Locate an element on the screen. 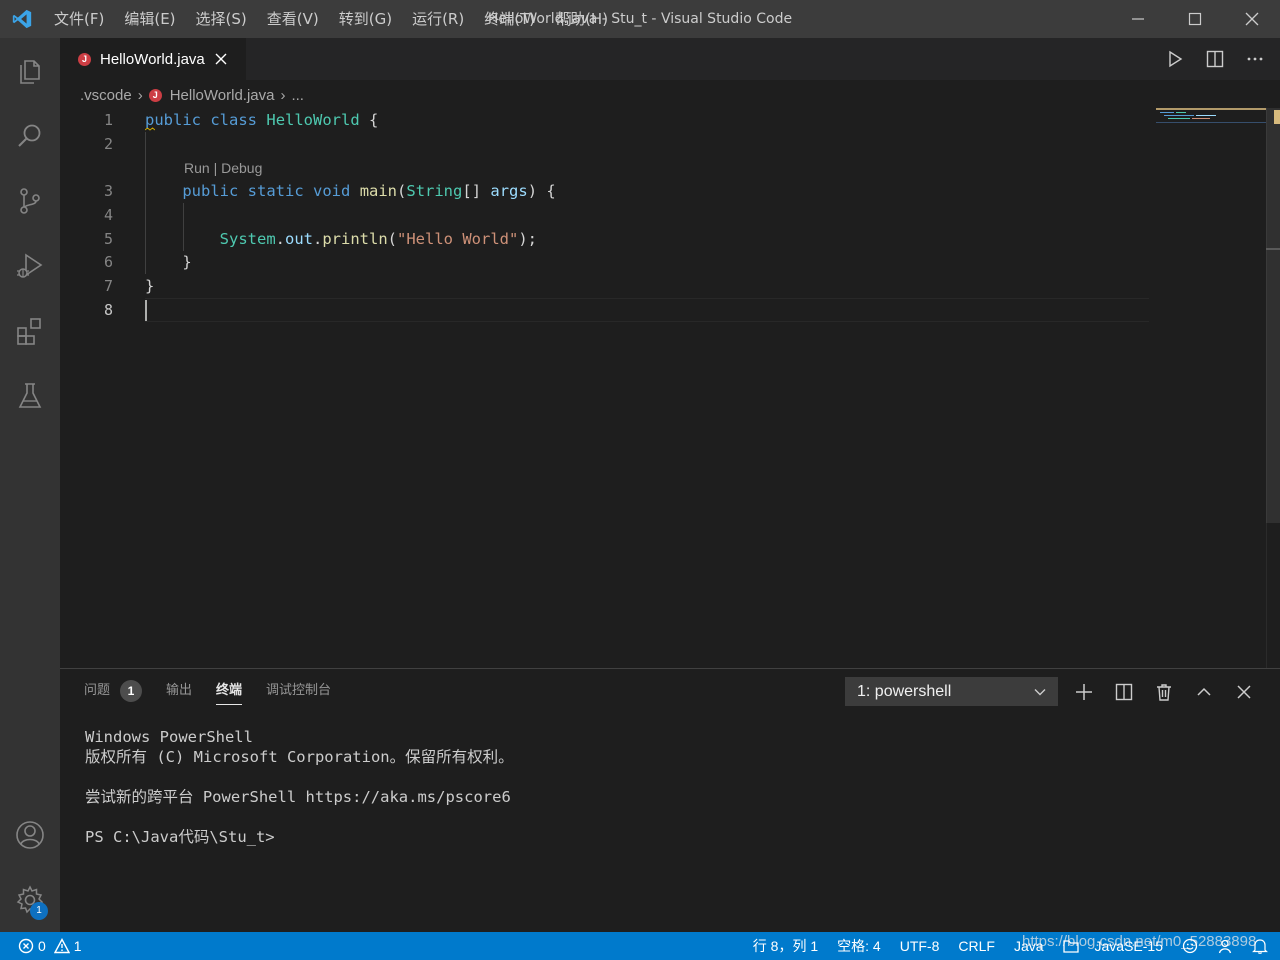 This screenshot has width=1280, height=960. account-icon is located at coordinates (30, 834).